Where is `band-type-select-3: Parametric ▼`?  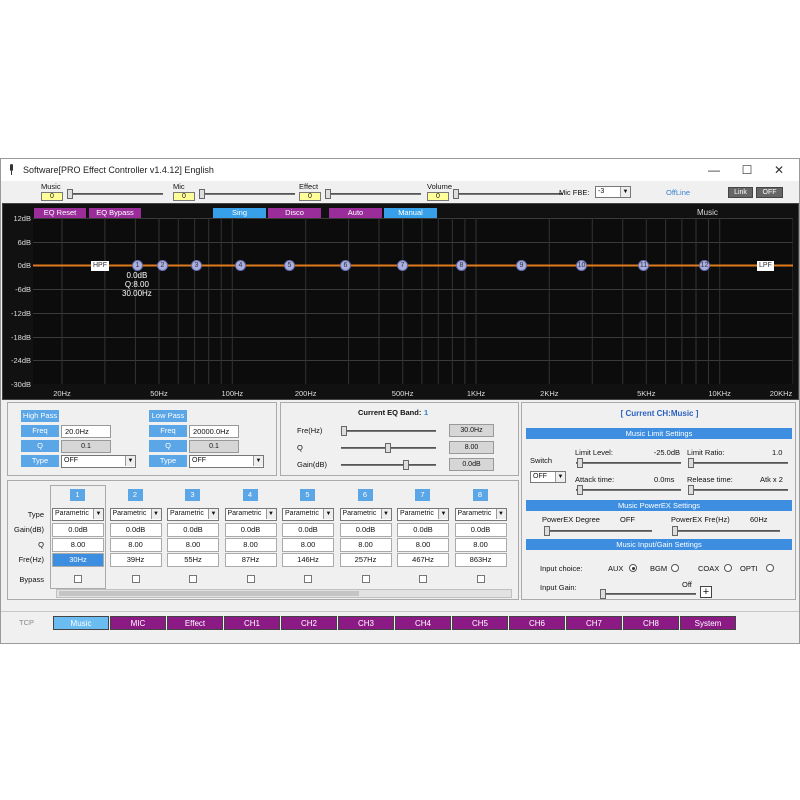 band-type-select-3: Parametric ▼ is located at coordinates (193, 514).